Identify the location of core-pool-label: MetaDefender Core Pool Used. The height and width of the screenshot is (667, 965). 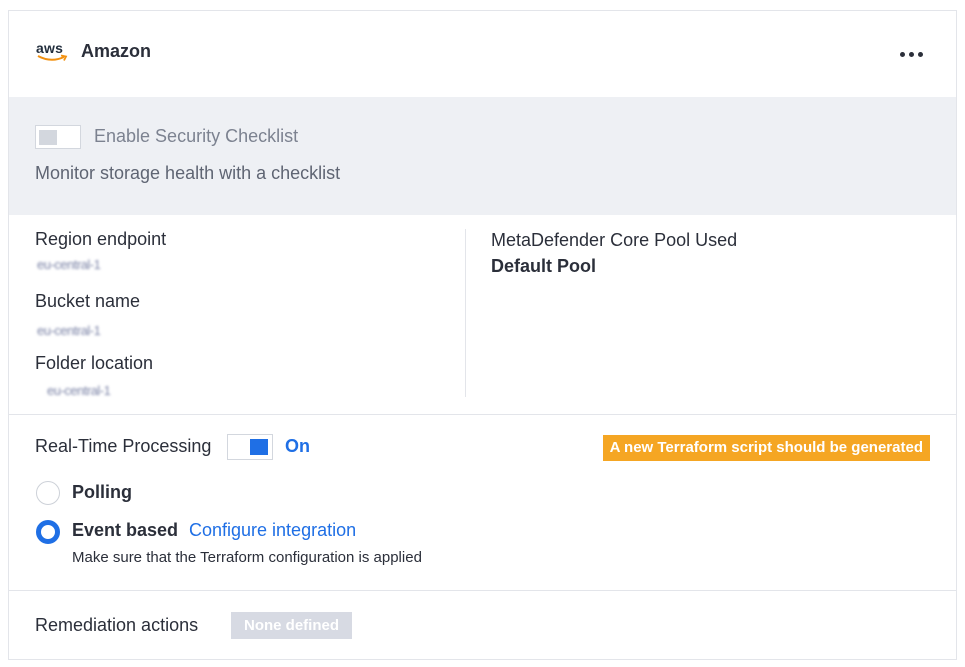
(614, 240).